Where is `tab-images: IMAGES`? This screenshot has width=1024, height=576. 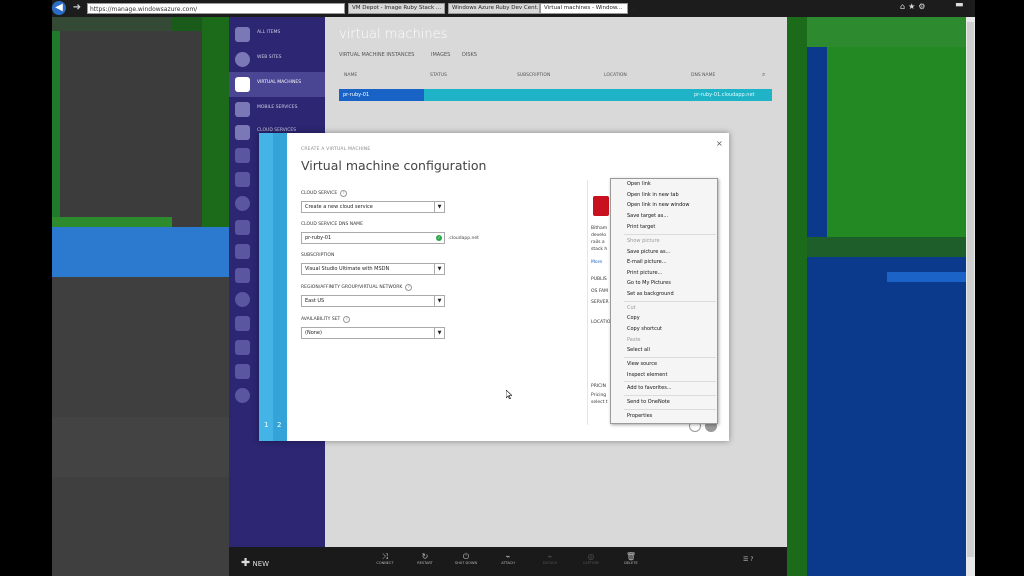 tab-images: IMAGES is located at coordinates (440, 55).